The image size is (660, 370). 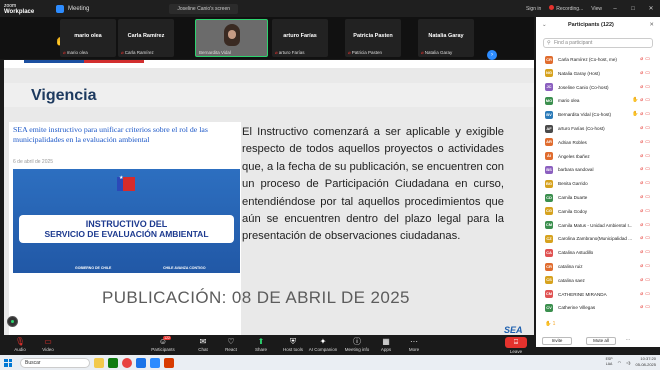 What do you see at coordinates (598, 294) in the screenshot?
I see `participant-row: CM CATHERINE MIRANDA ⌀▭` at bounding box center [598, 294].